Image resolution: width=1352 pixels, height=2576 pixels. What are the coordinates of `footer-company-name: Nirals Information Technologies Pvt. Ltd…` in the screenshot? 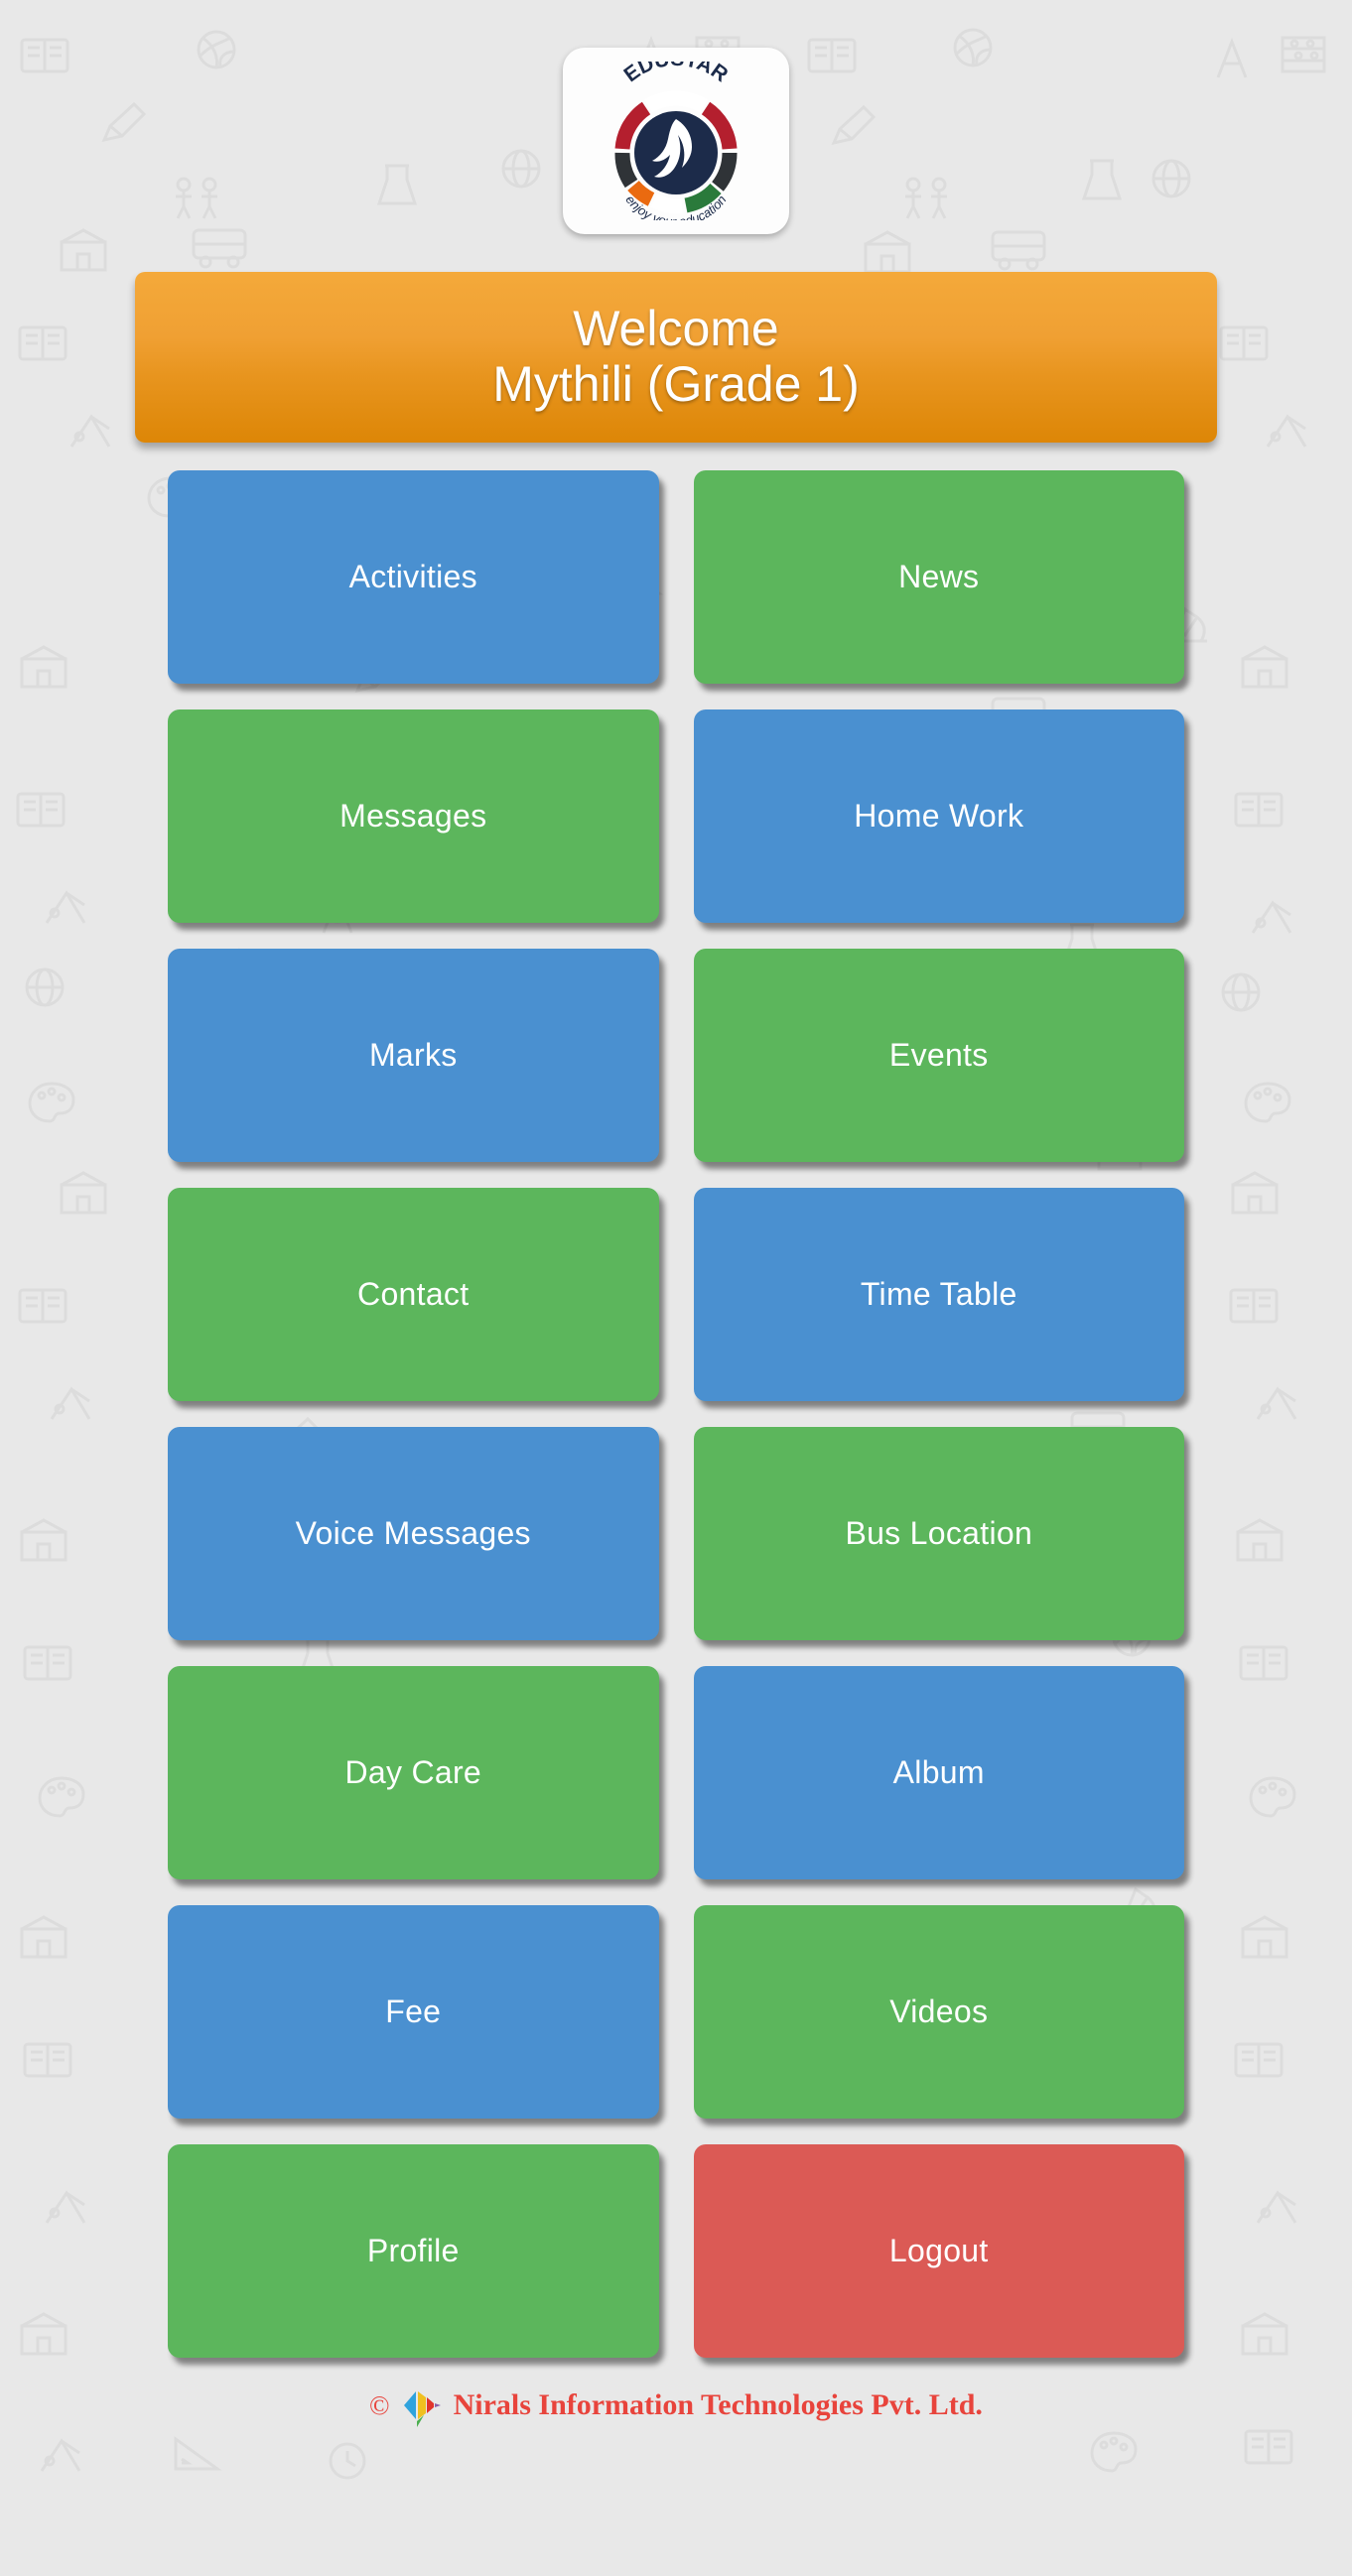 It's located at (718, 2405).